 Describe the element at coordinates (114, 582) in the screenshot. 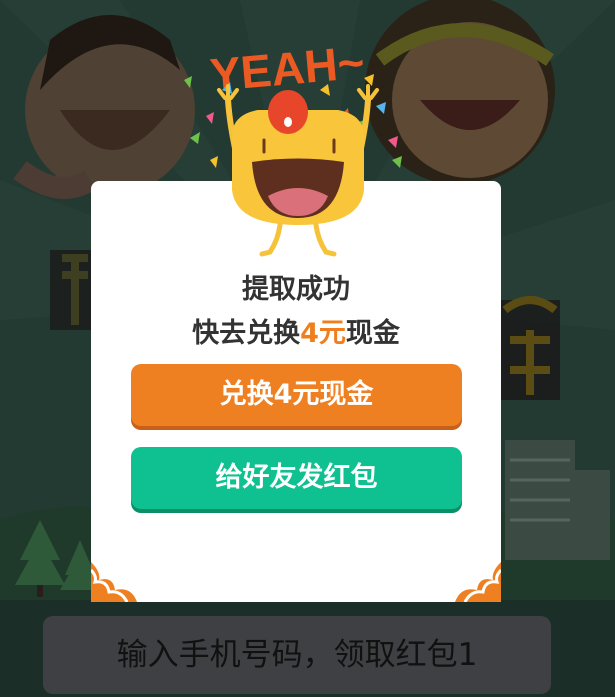

I see `cloud-corner-left-icon` at that location.